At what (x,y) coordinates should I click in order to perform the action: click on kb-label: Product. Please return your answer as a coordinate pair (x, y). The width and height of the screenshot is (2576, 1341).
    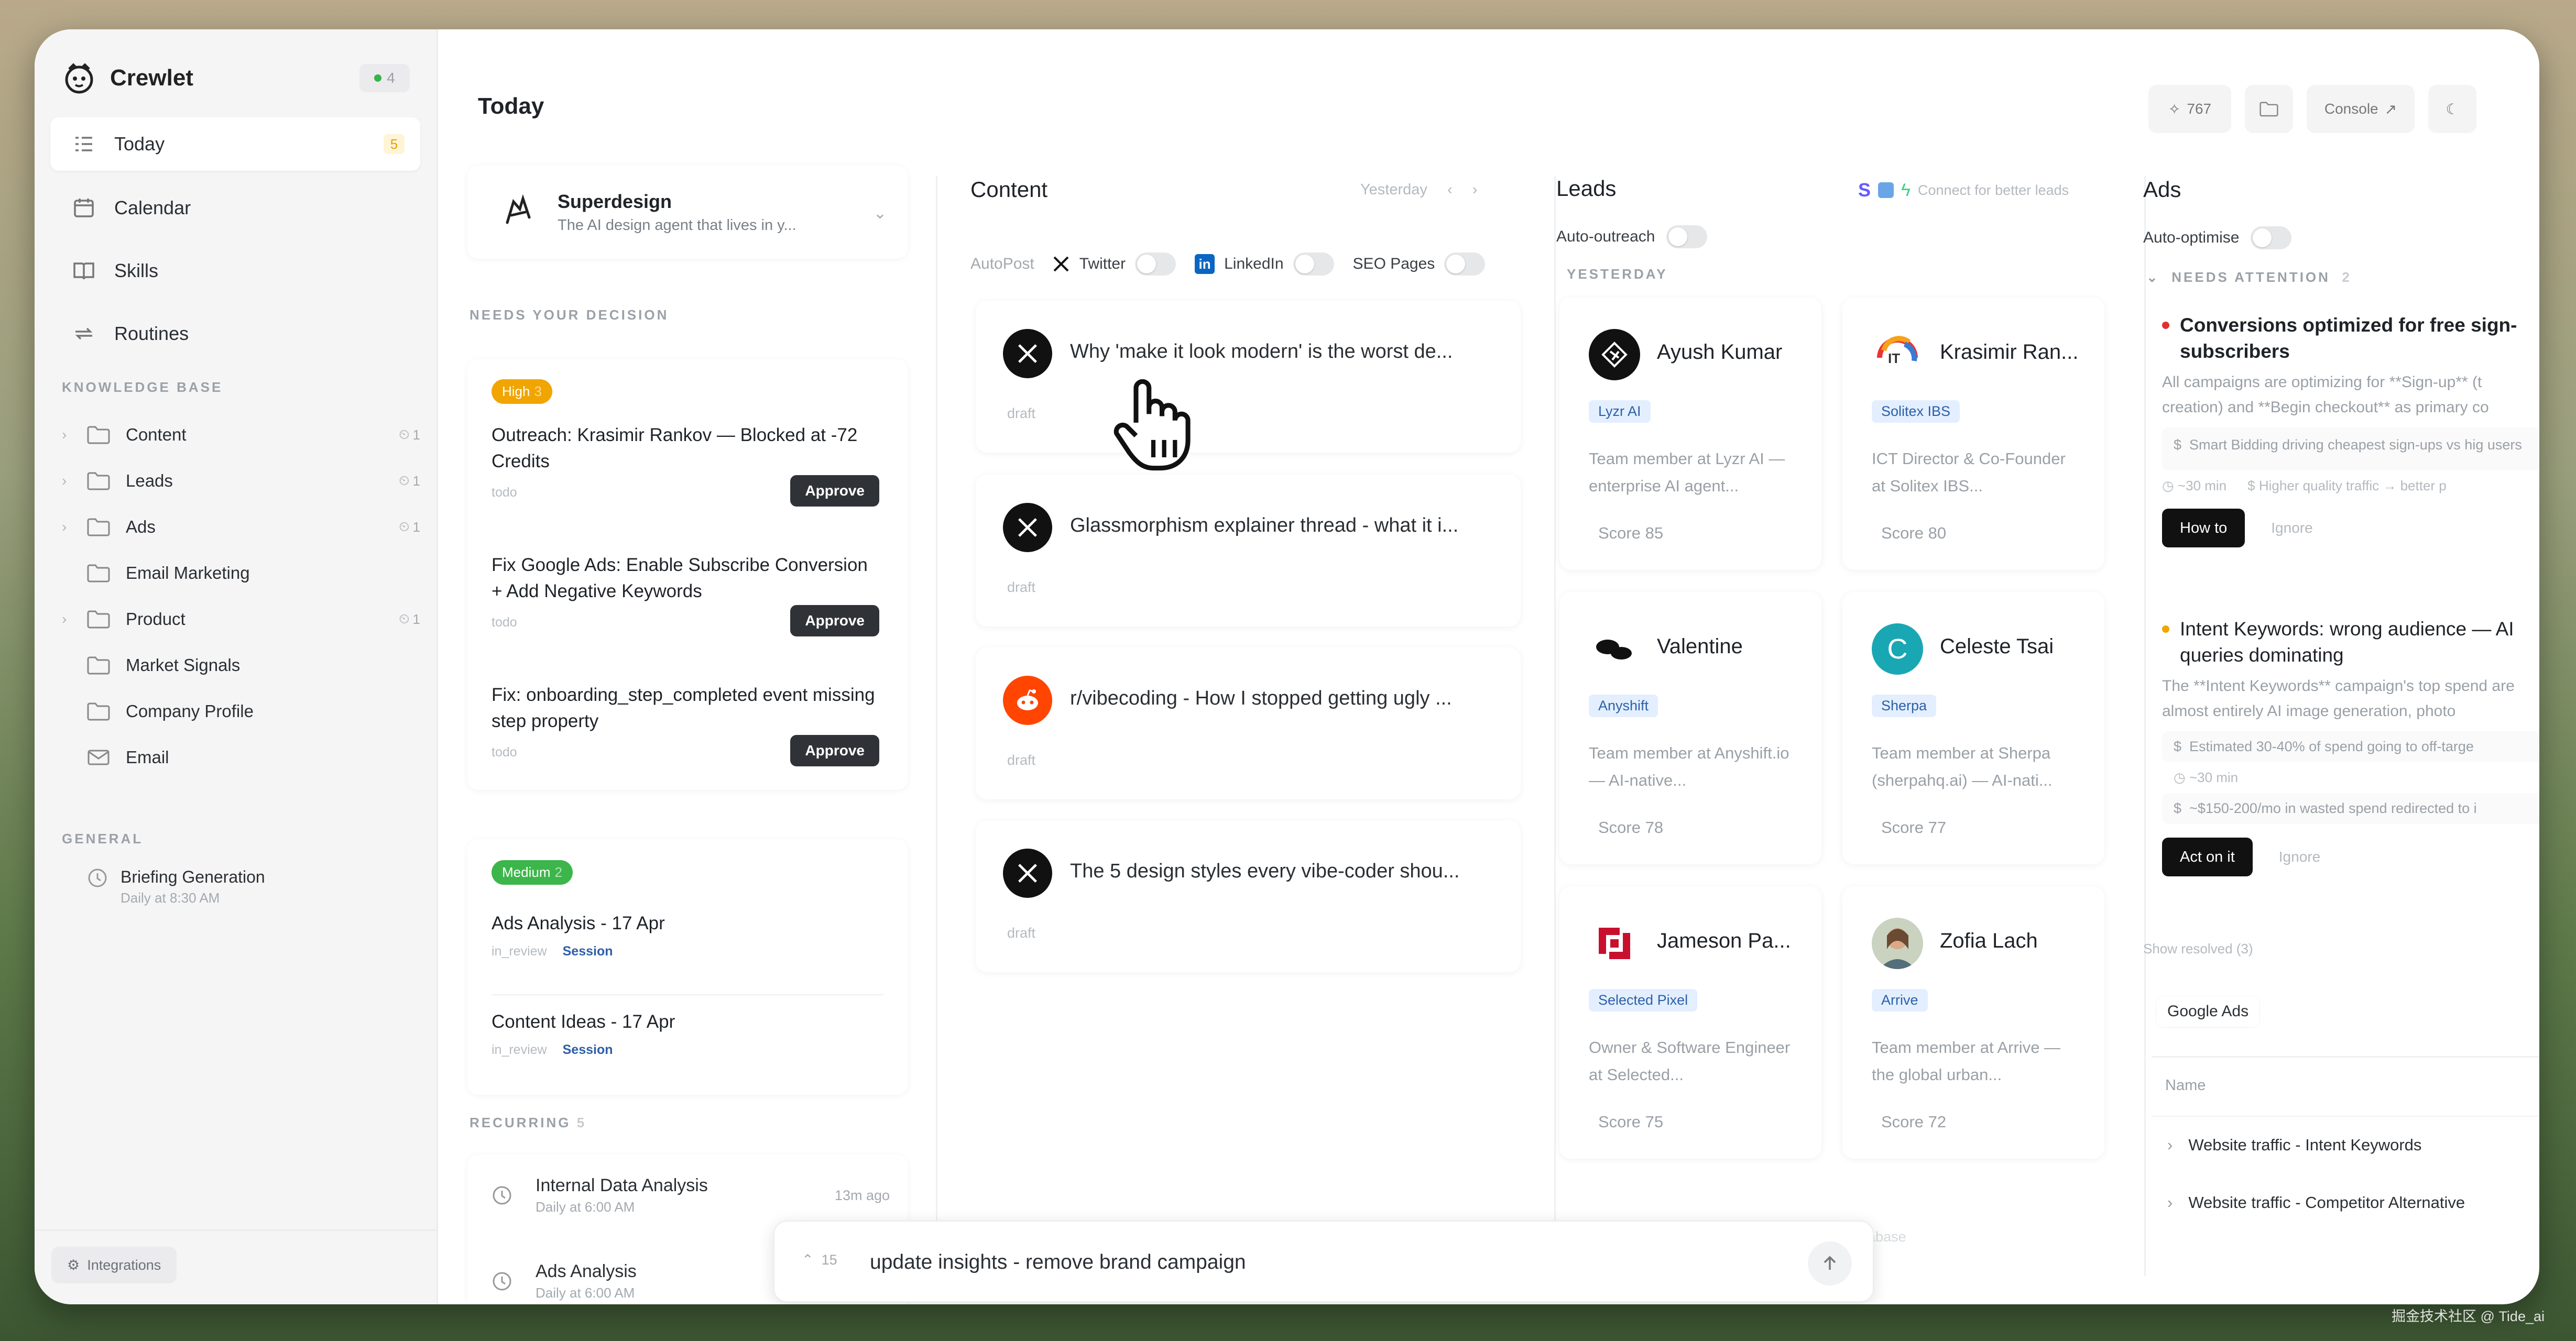
    Looking at the image, I should click on (156, 619).